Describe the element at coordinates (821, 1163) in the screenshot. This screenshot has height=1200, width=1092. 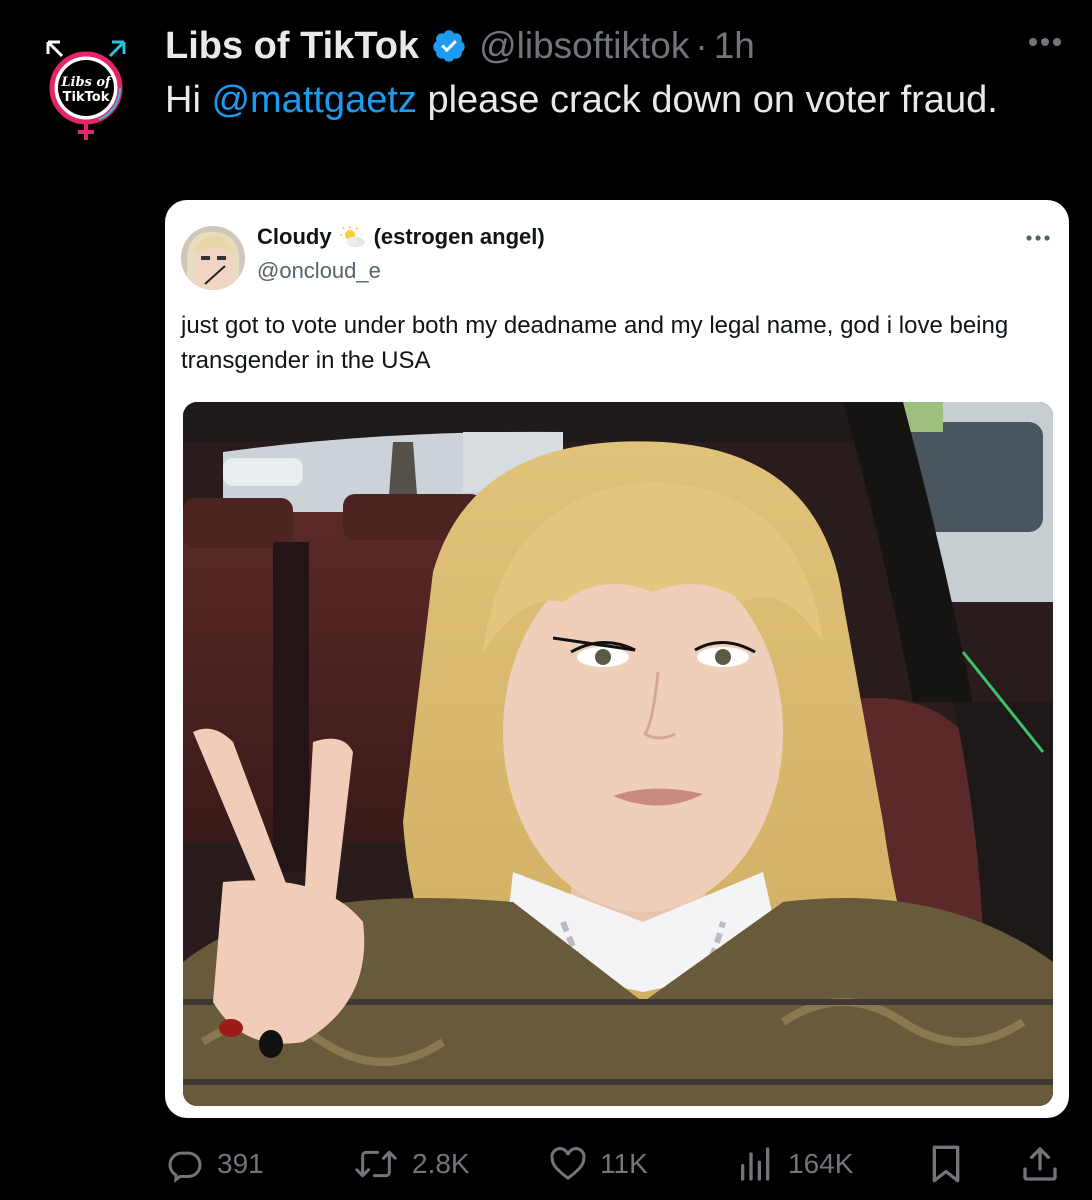
I see `views-count: 164K` at that location.